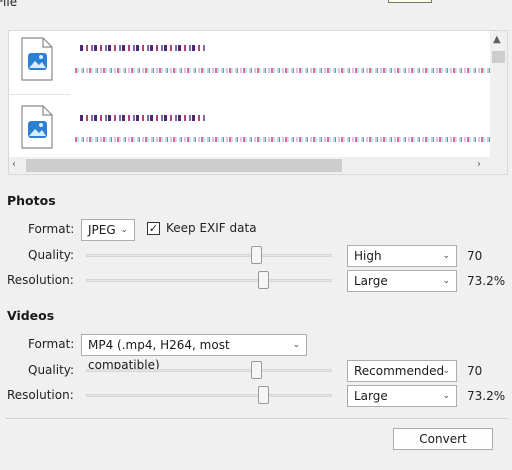 Image resolution: width=512 pixels, height=470 pixels. I want to click on tooltip-fragment, so click(410, 1).